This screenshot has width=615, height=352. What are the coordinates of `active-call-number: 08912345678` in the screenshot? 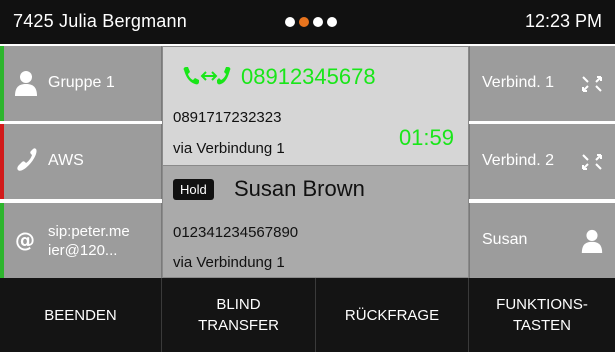 It's located at (308, 76).